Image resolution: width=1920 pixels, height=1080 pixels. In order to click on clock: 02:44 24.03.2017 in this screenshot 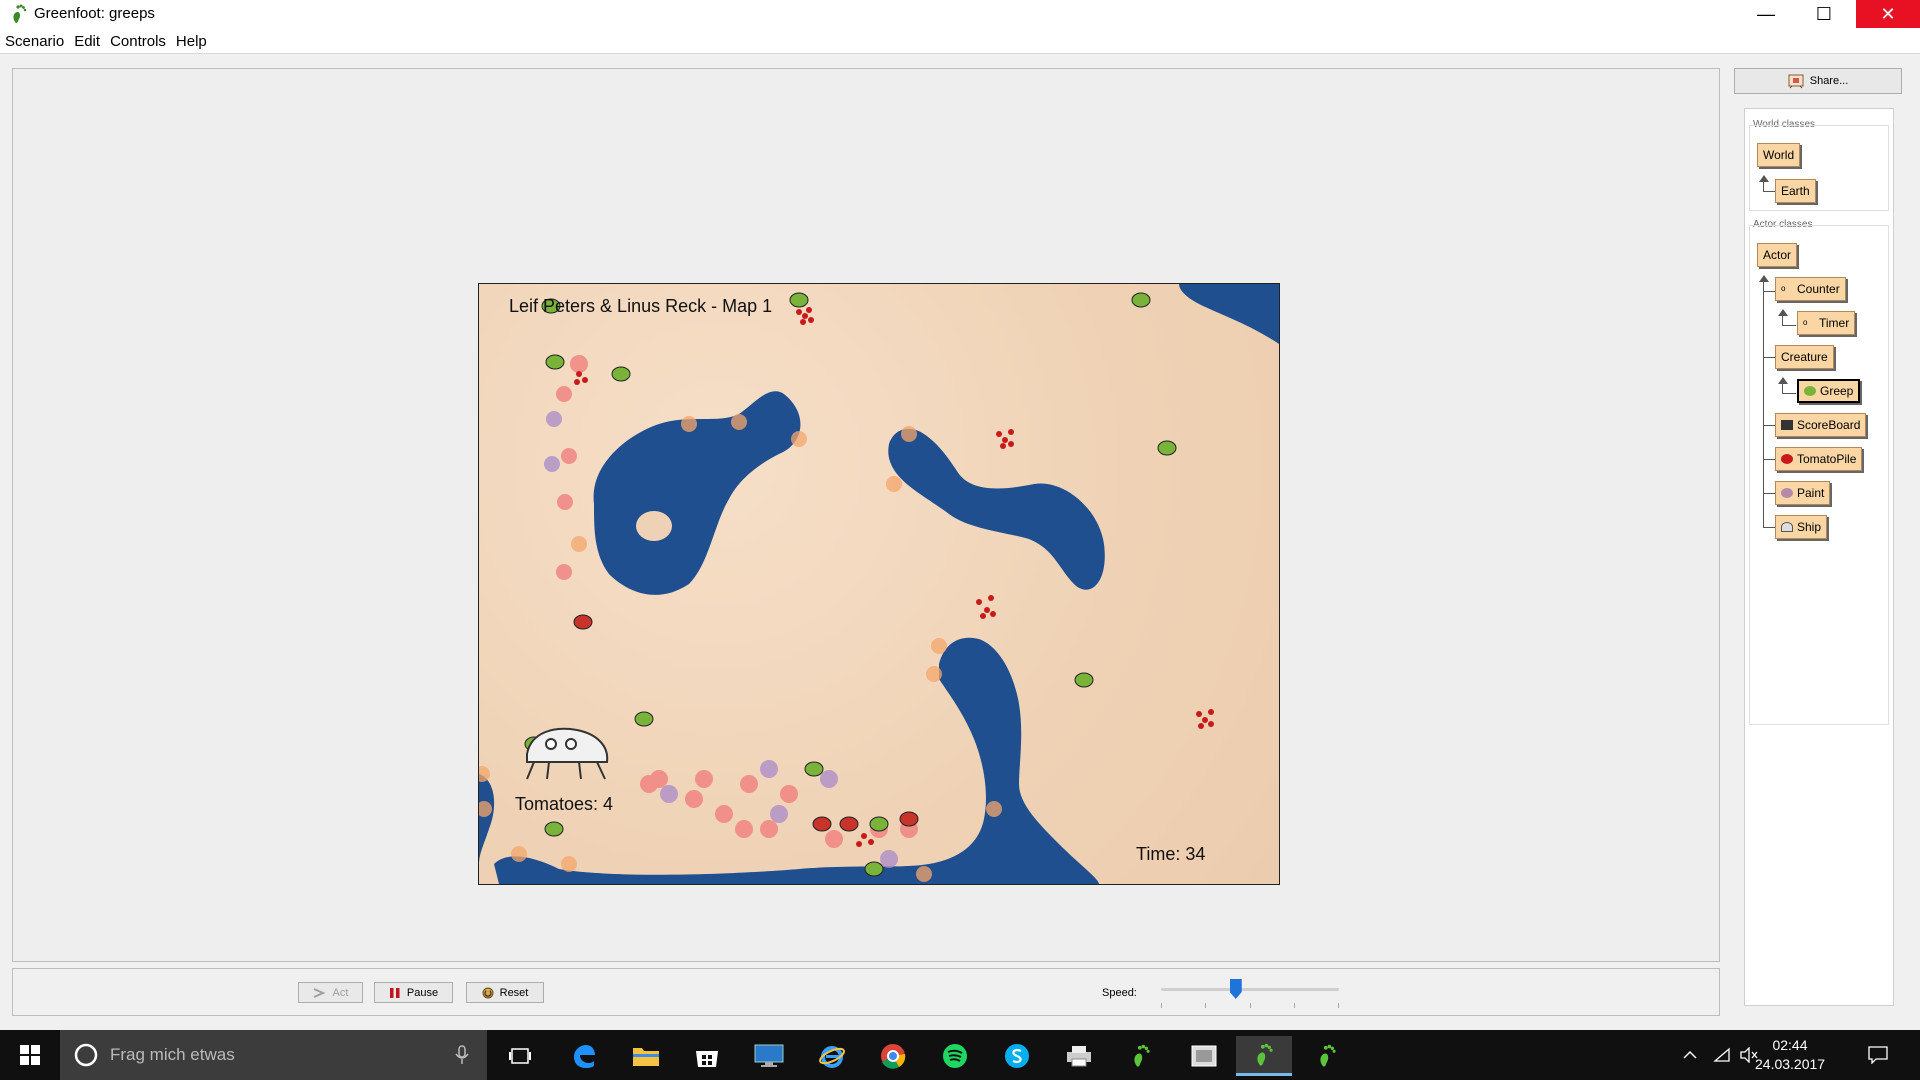, I will do `click(1790, 1055)`.